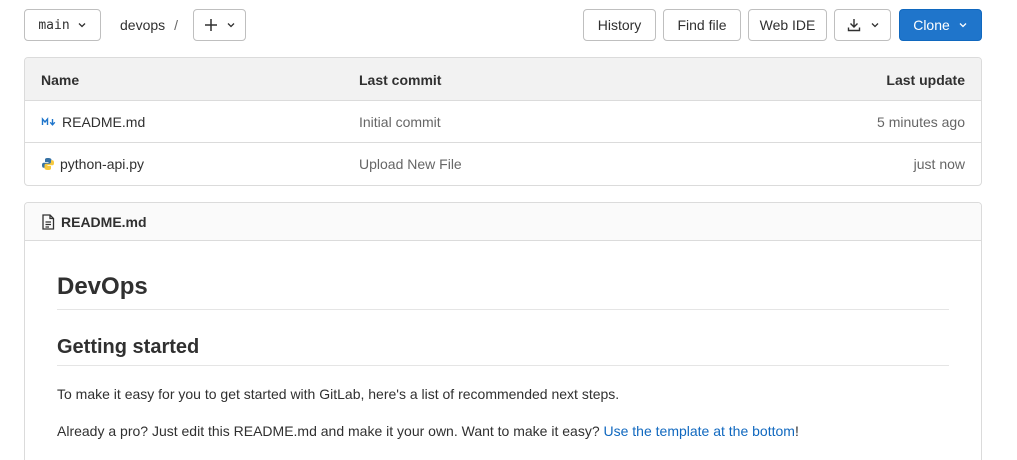 This screenshot has width=1017, height=460. Describe the element at coordinates (48, 221) in the screenshot. I see `file-icon` at that location.